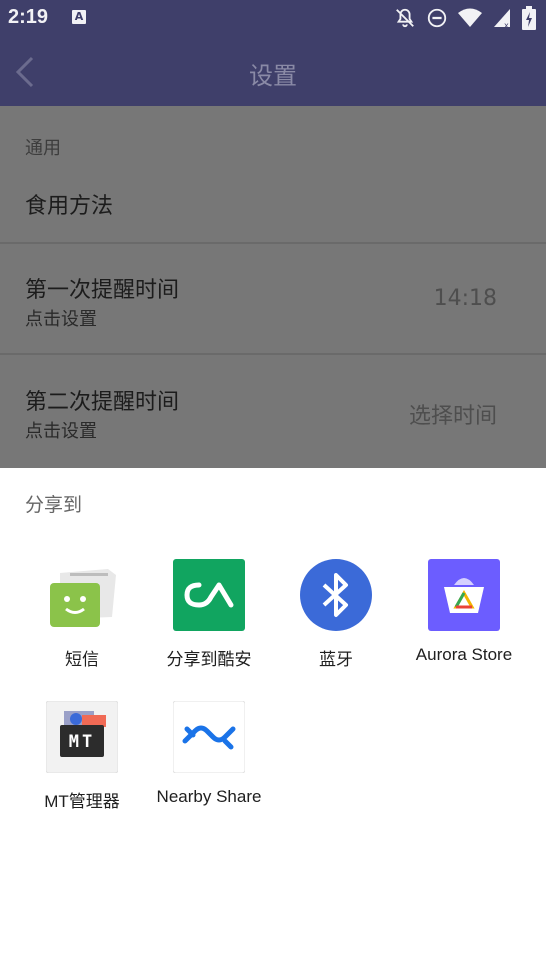 The width and height of the screenshot is (546, 972). Describe the element at coordinates (273, 18) in the screenshot. I see `status-bar: 2:19 A x` at that location.